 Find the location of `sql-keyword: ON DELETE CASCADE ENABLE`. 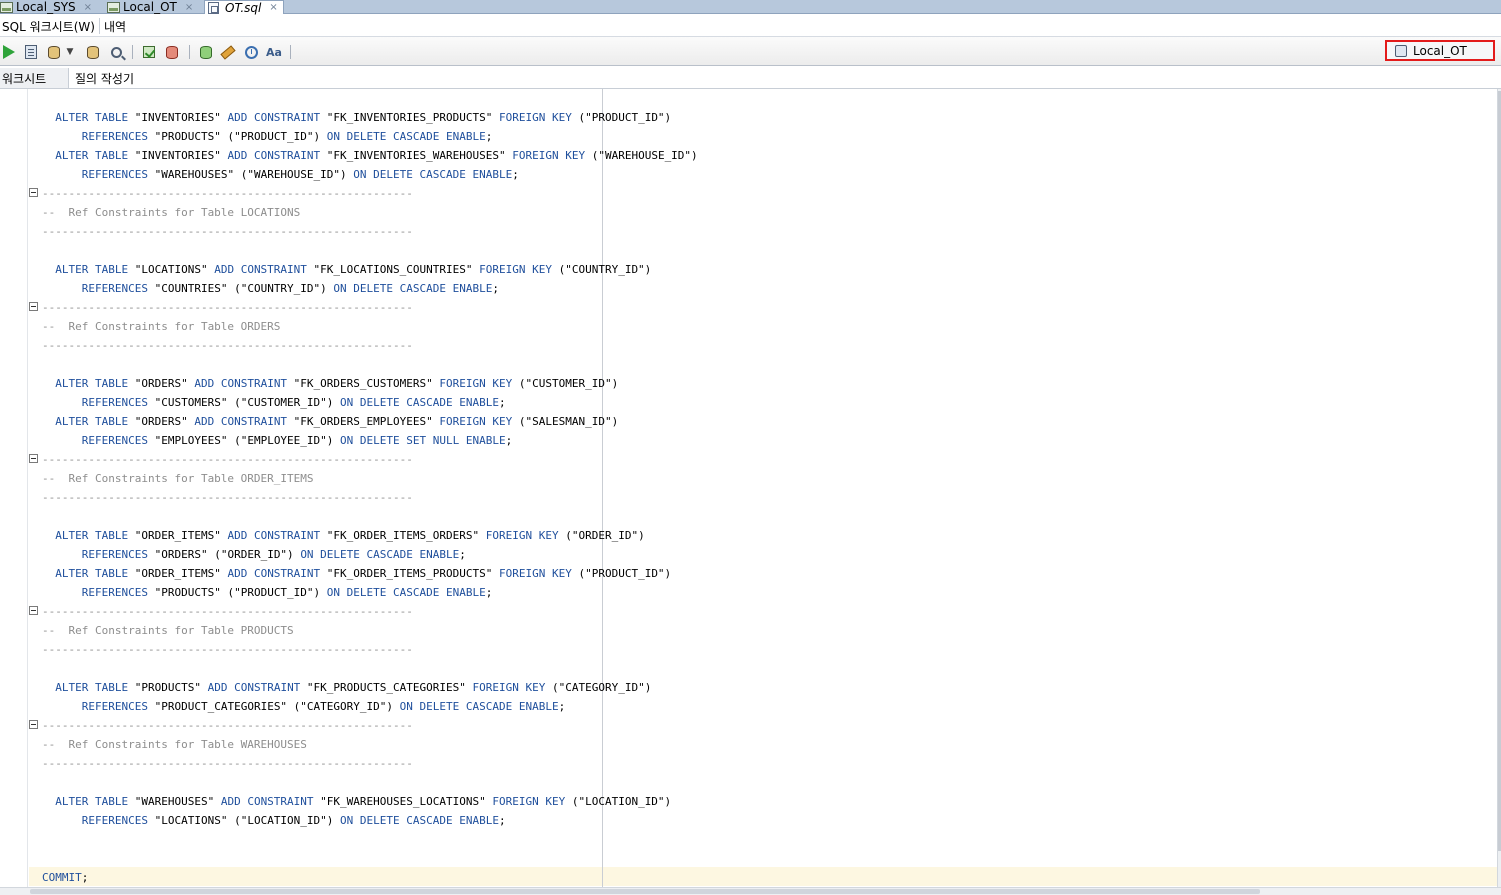

sql-keyword: ON DELETE CASCADE ENABLE is located at coordinates (419, 402).